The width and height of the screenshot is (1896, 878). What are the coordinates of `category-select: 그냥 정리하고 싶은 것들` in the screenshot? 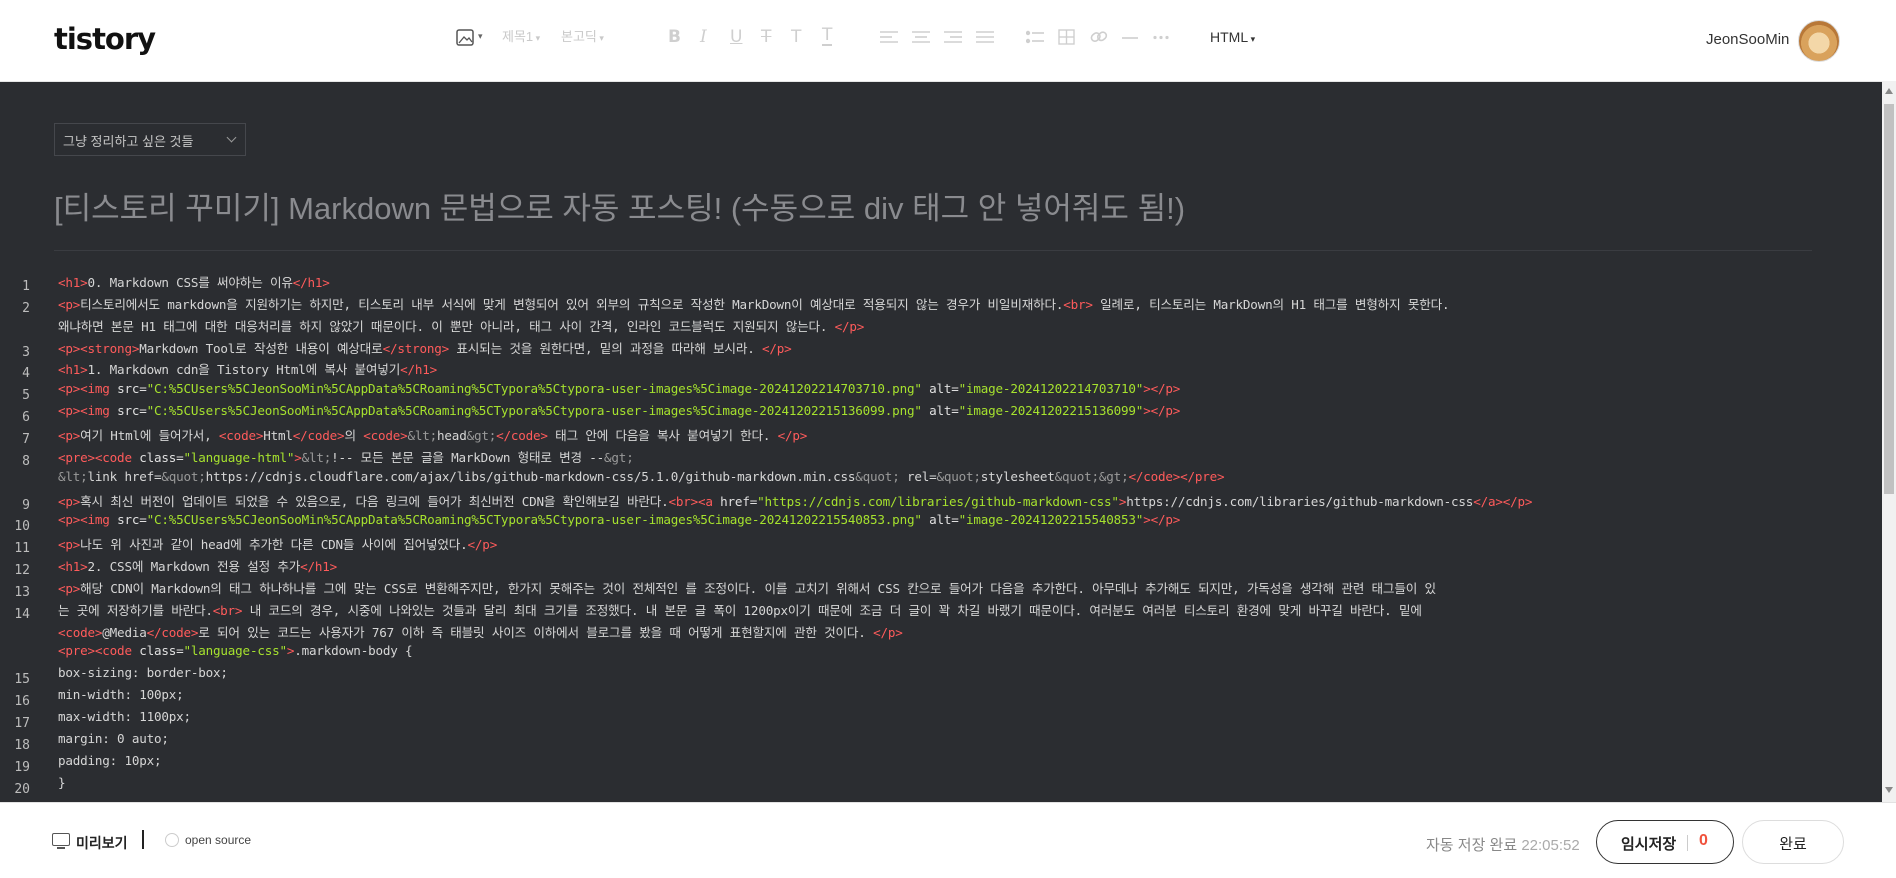 It's located at (150, 139).